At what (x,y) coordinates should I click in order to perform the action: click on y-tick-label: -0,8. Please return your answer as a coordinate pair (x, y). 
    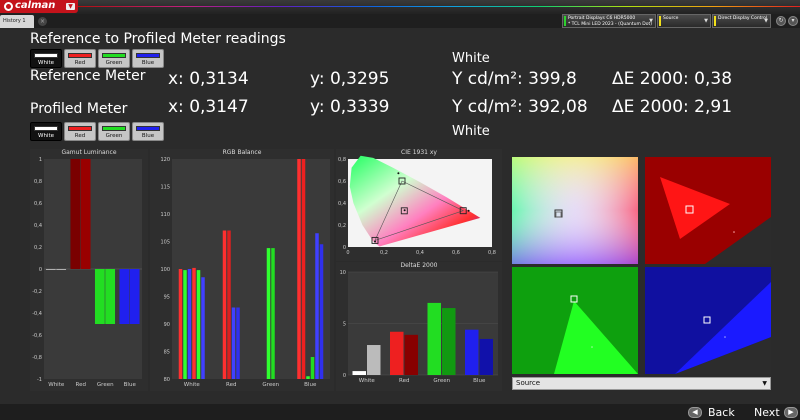
    Looking at the image, I should click on (37, 358).